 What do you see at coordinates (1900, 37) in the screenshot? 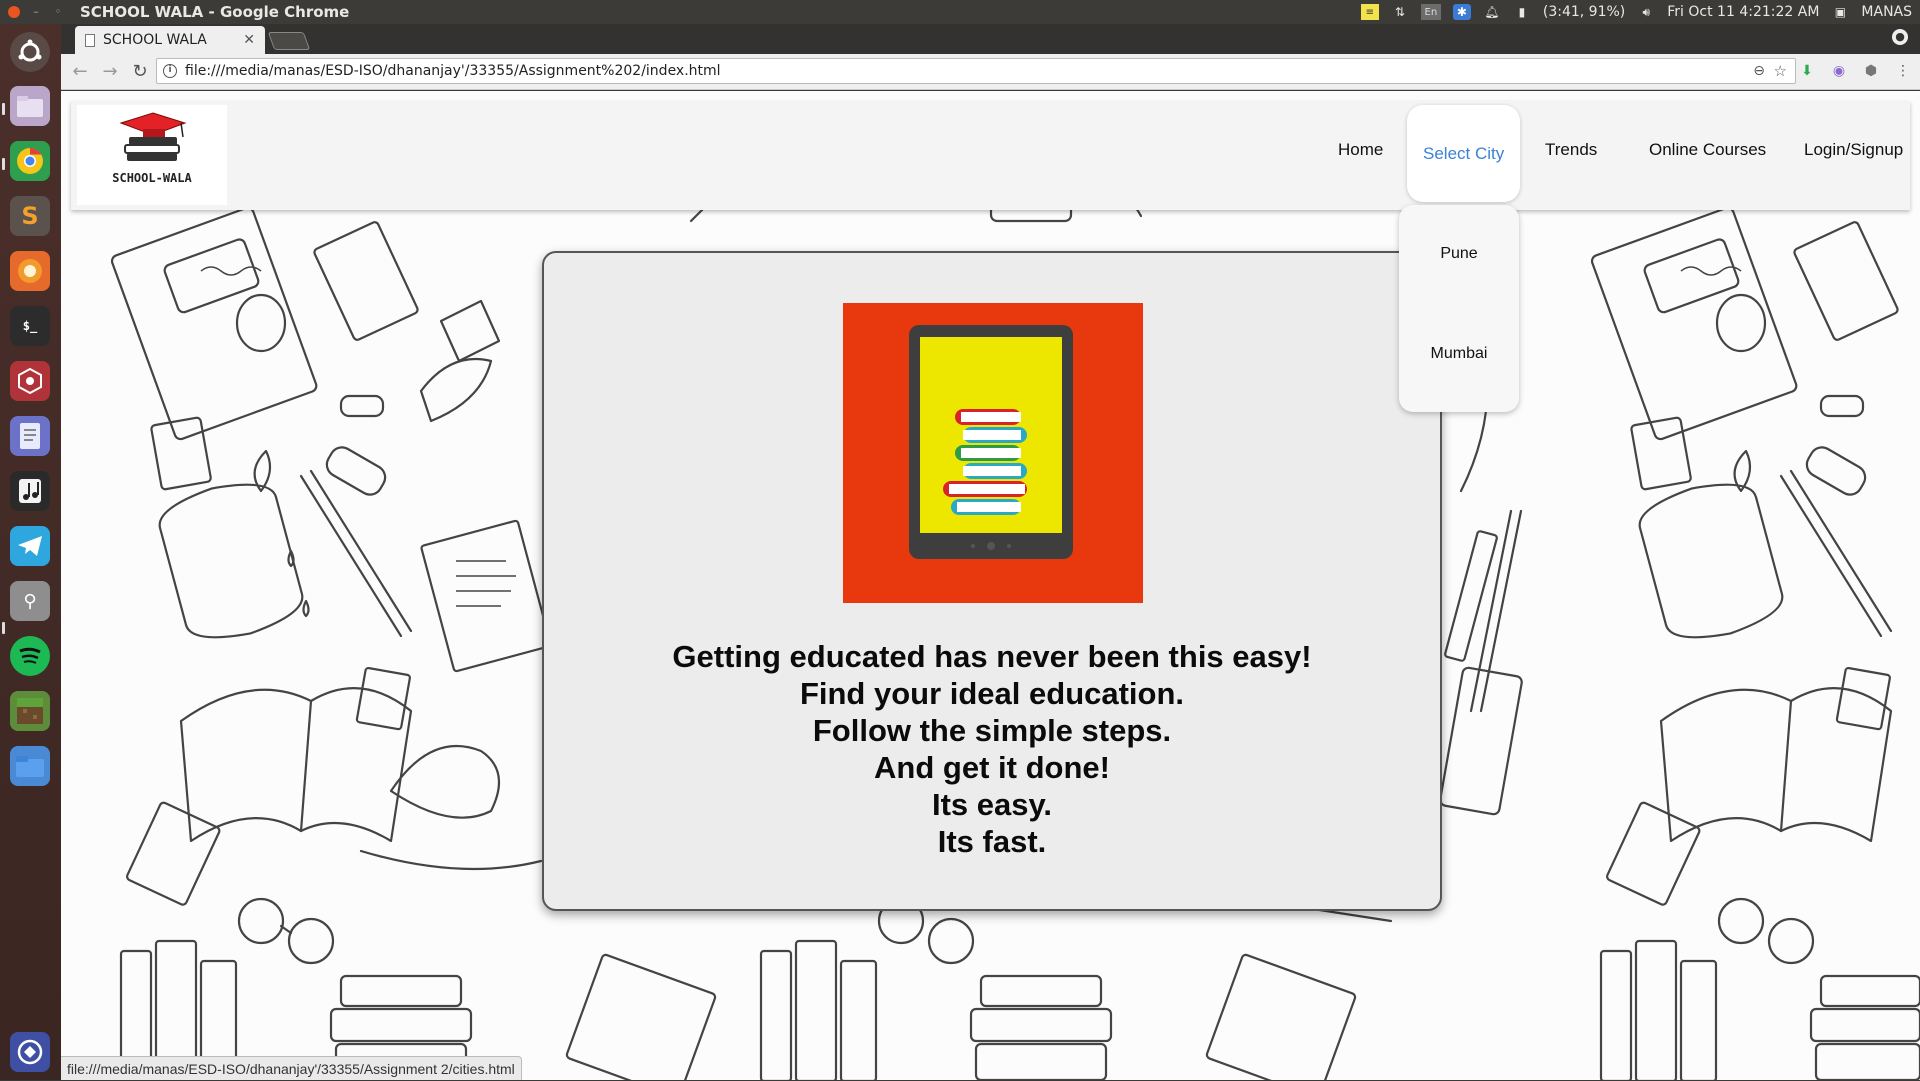
I see `profile-icon: ●` at bounding box center [1900, 37].